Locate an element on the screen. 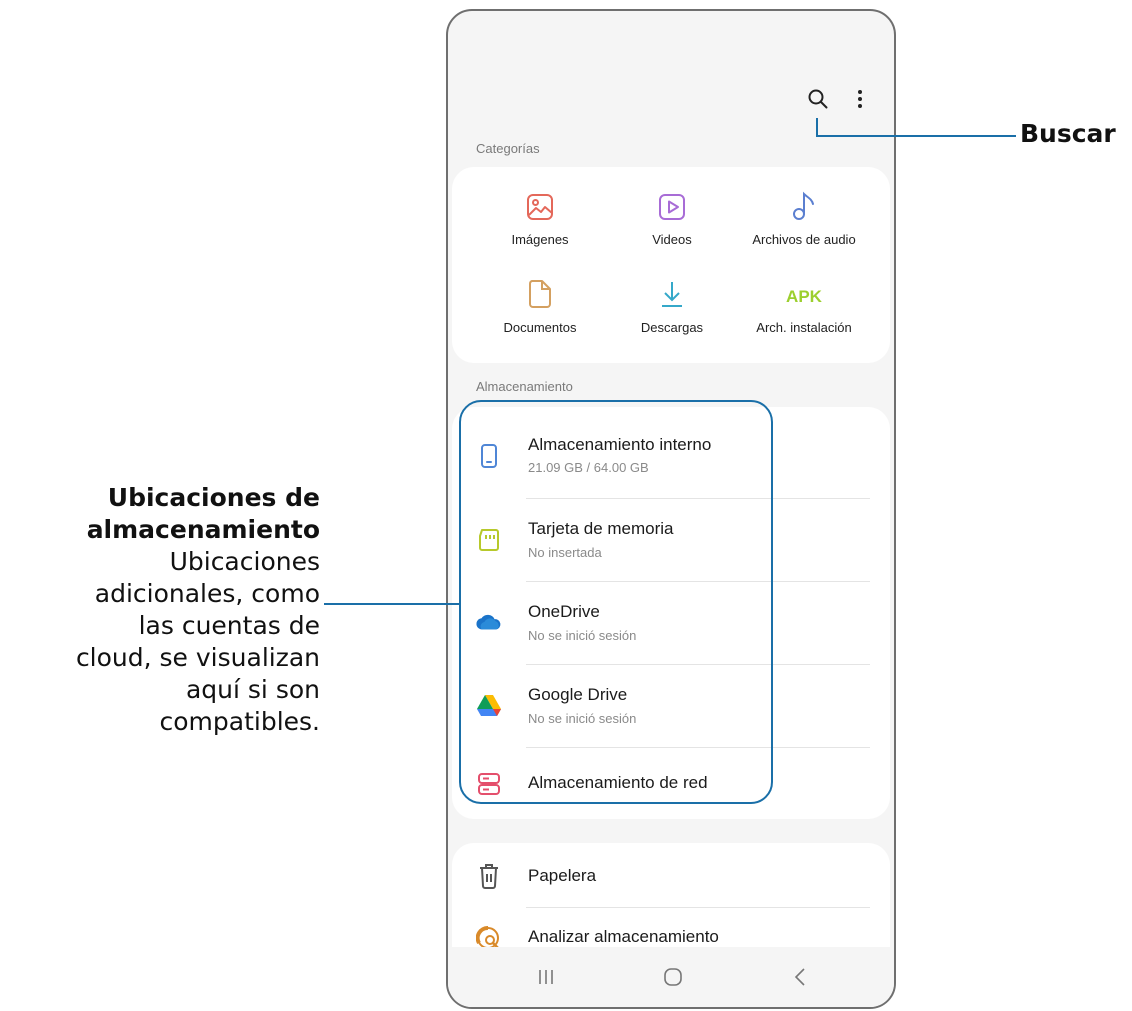  storage-callout-desc: compatibles. is located at coordinates (240, 721).